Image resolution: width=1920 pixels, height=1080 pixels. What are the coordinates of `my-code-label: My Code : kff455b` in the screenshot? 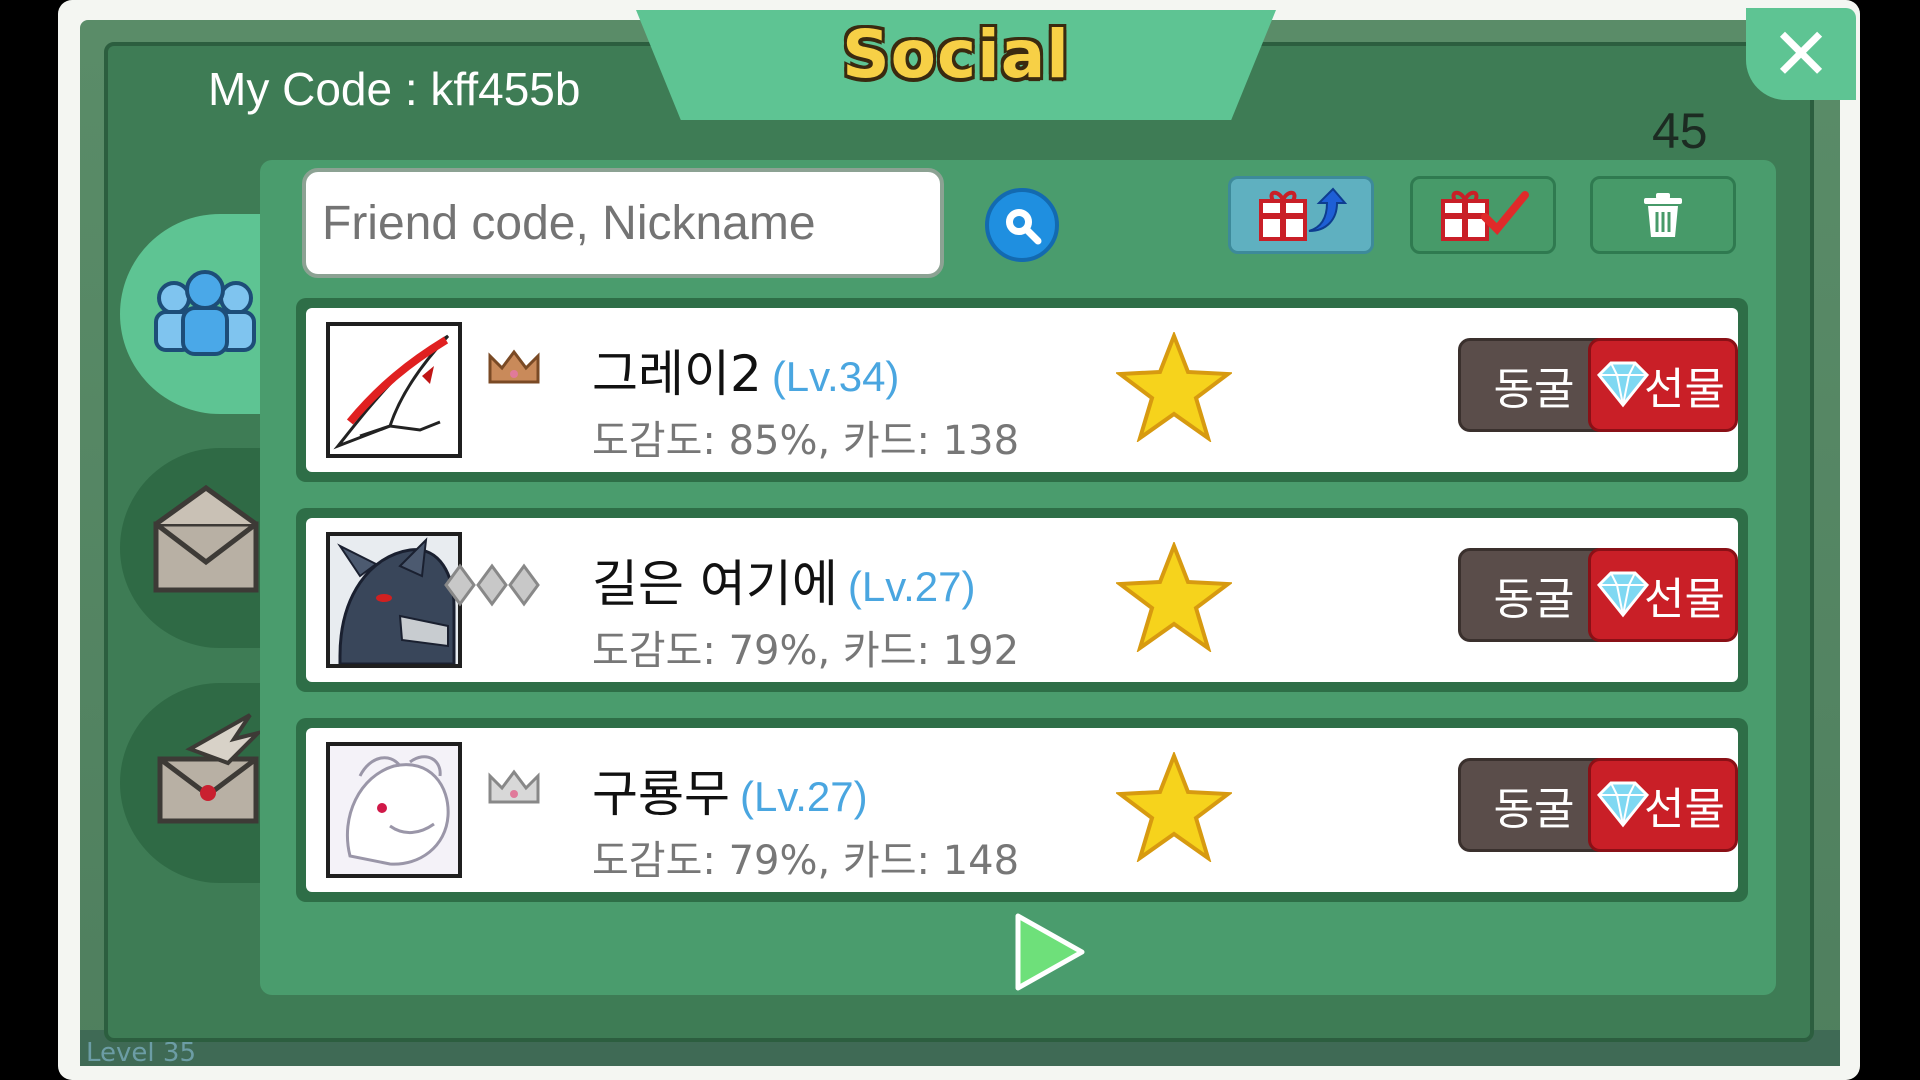 It's located at (394, 89).